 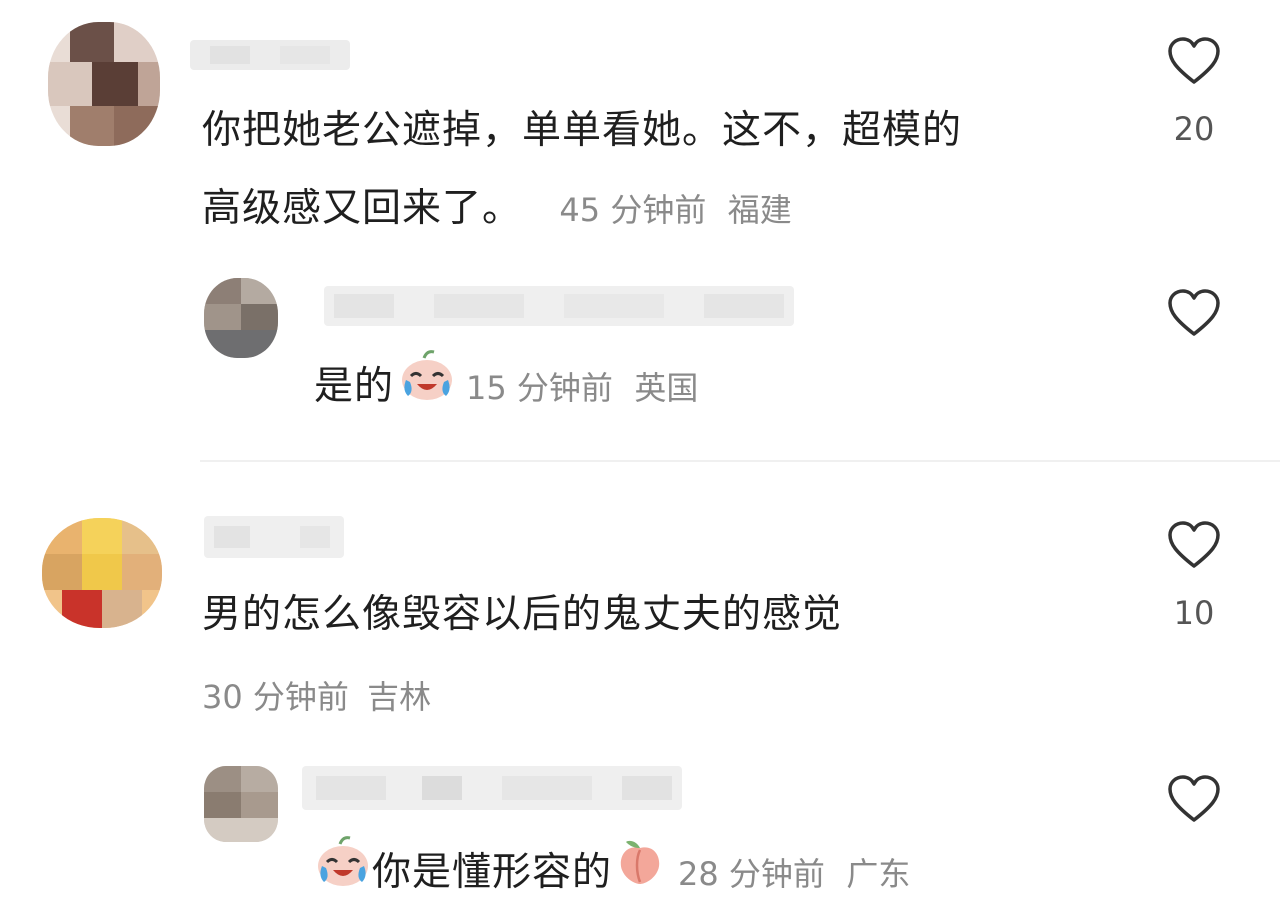 I want to click on comment-text-line2: 高级感又回来了。, so click(x=362, y=208).